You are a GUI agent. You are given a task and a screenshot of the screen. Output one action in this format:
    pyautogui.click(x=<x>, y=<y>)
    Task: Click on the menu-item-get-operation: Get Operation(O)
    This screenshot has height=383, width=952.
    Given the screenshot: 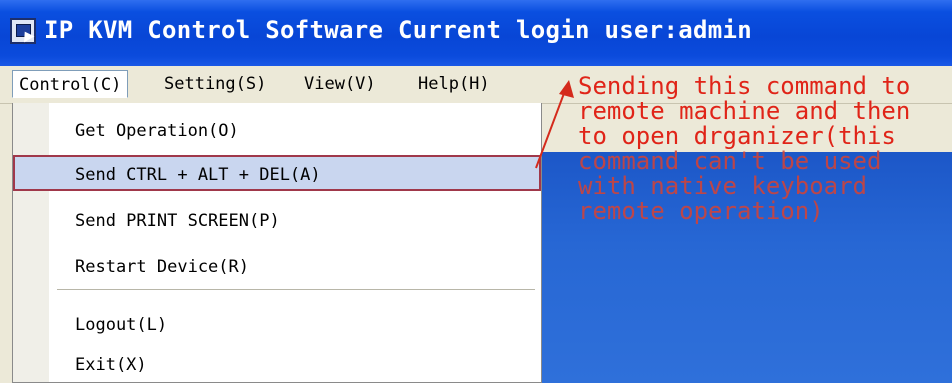 What is the action you would take?
    pyautogui.click(x=277, y=131)
    